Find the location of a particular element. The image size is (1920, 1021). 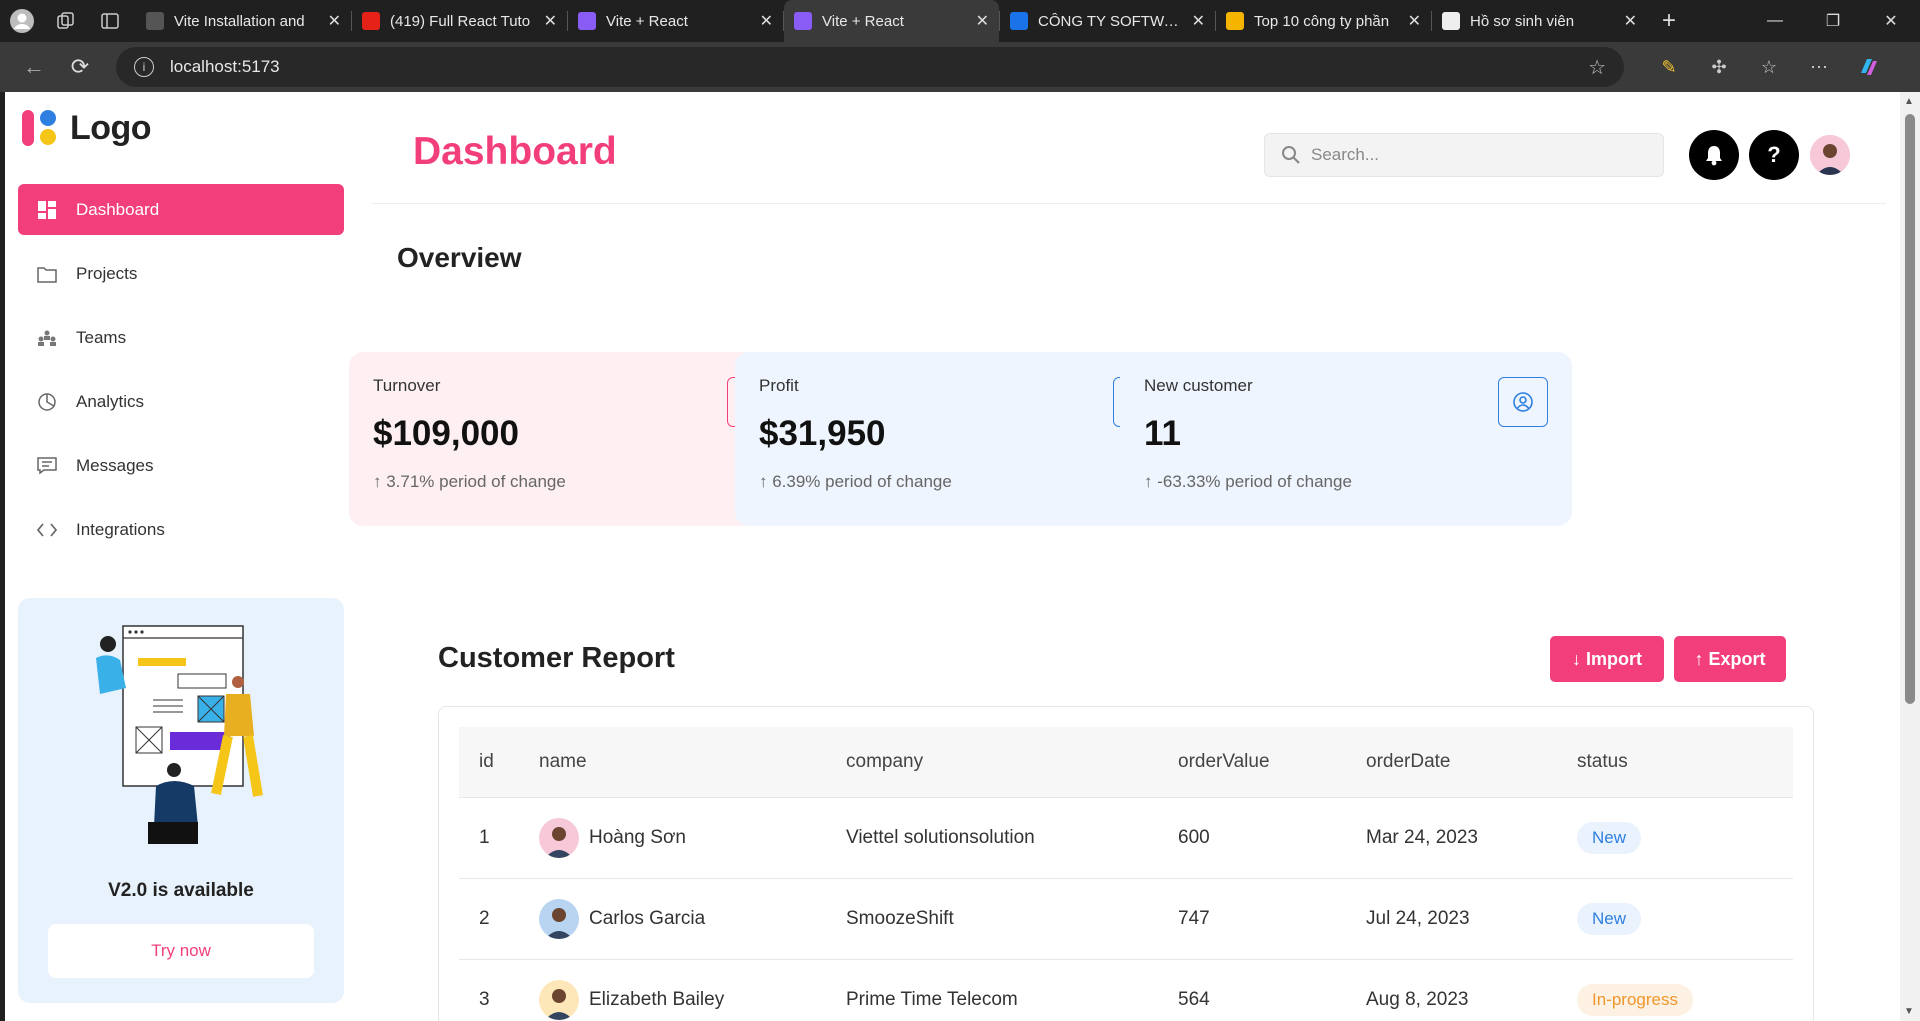

scroll-down-icon: ▼ is located at coordinates (1909, 1011).